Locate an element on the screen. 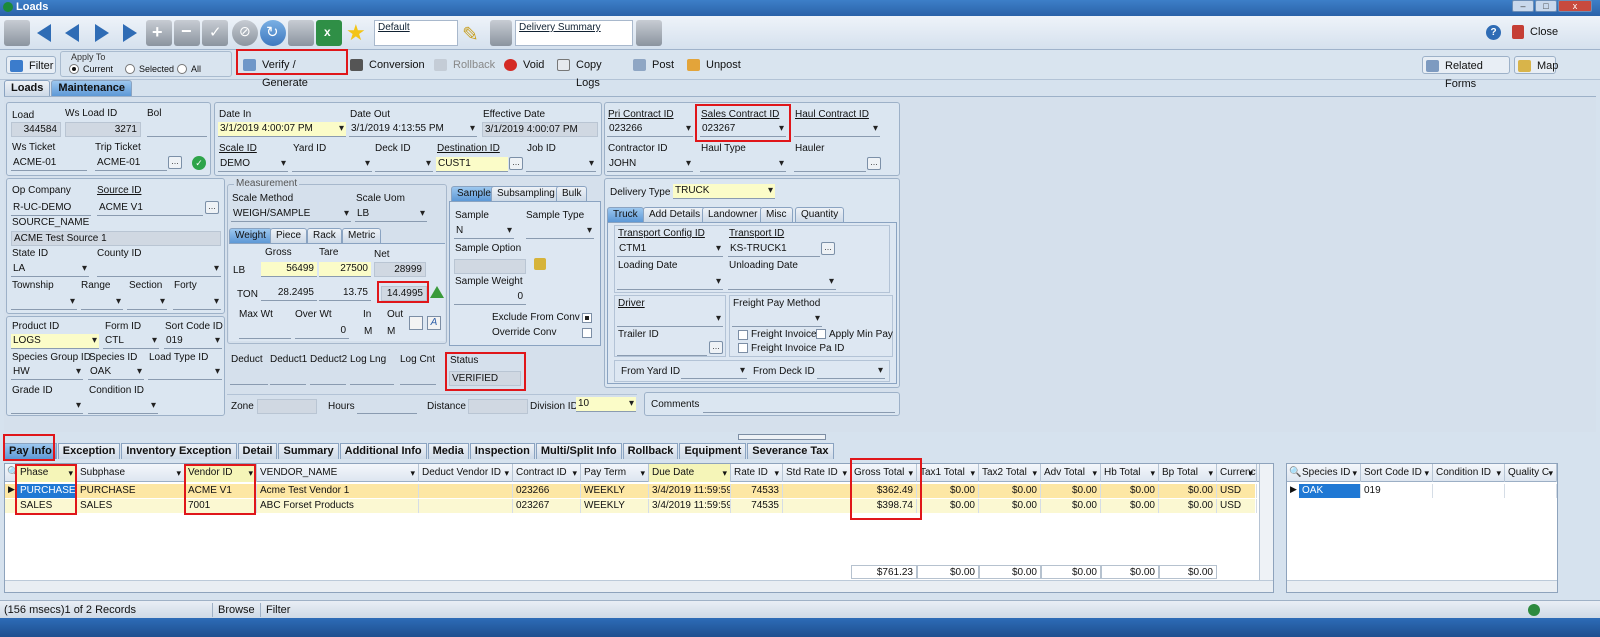  up-arrow-icon is located at coordinates (437, 292).